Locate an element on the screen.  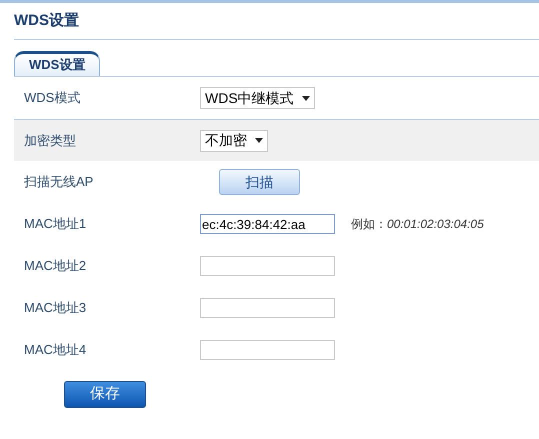
mac-input-field: ec:4c:39:84:42:aa is located at coordinates (267, 224).